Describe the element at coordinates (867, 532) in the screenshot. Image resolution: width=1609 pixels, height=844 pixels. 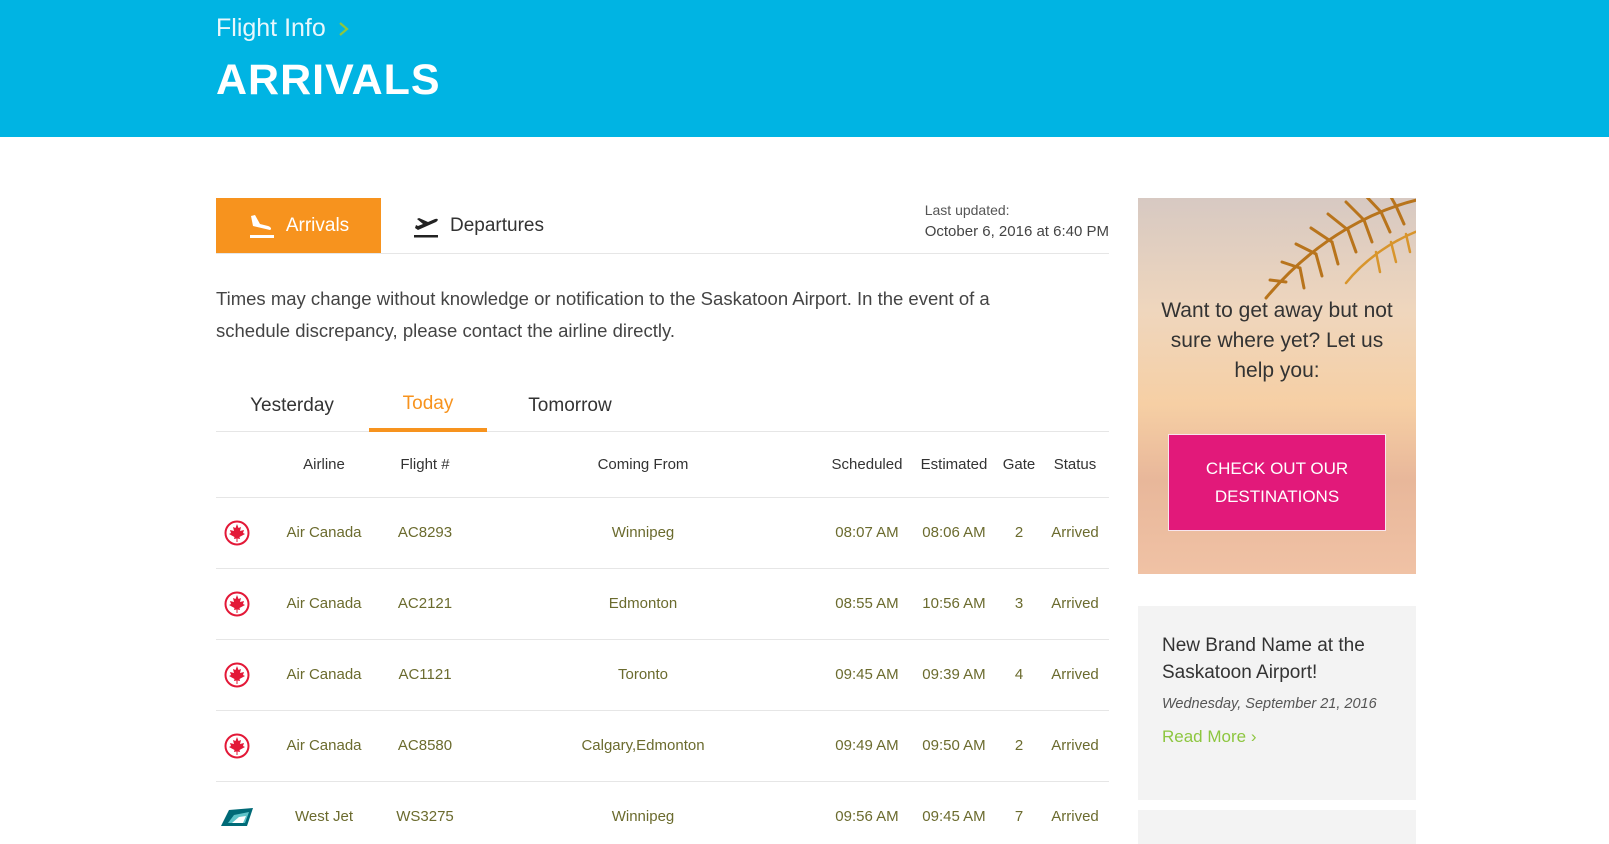
I see `cell-scheduled: 08:07 AM` at that location.